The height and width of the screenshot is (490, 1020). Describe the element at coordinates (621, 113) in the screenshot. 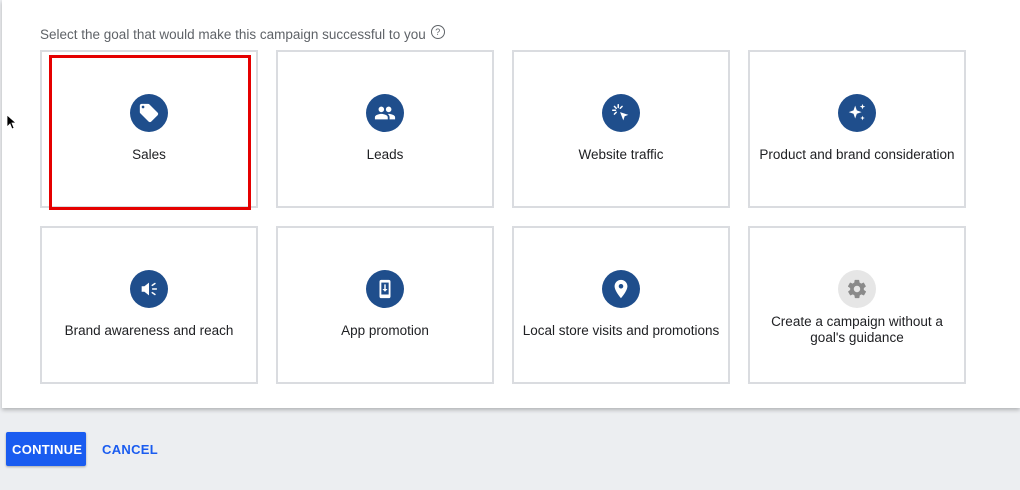

I see `cursor-click-icon` at that location.